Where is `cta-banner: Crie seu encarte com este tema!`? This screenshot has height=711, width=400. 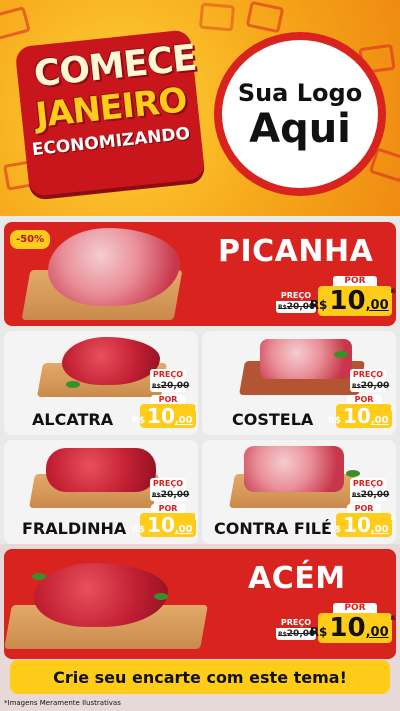
cta-banner: Crie seu encarte com este tema! is located at coordinates (200, 677).